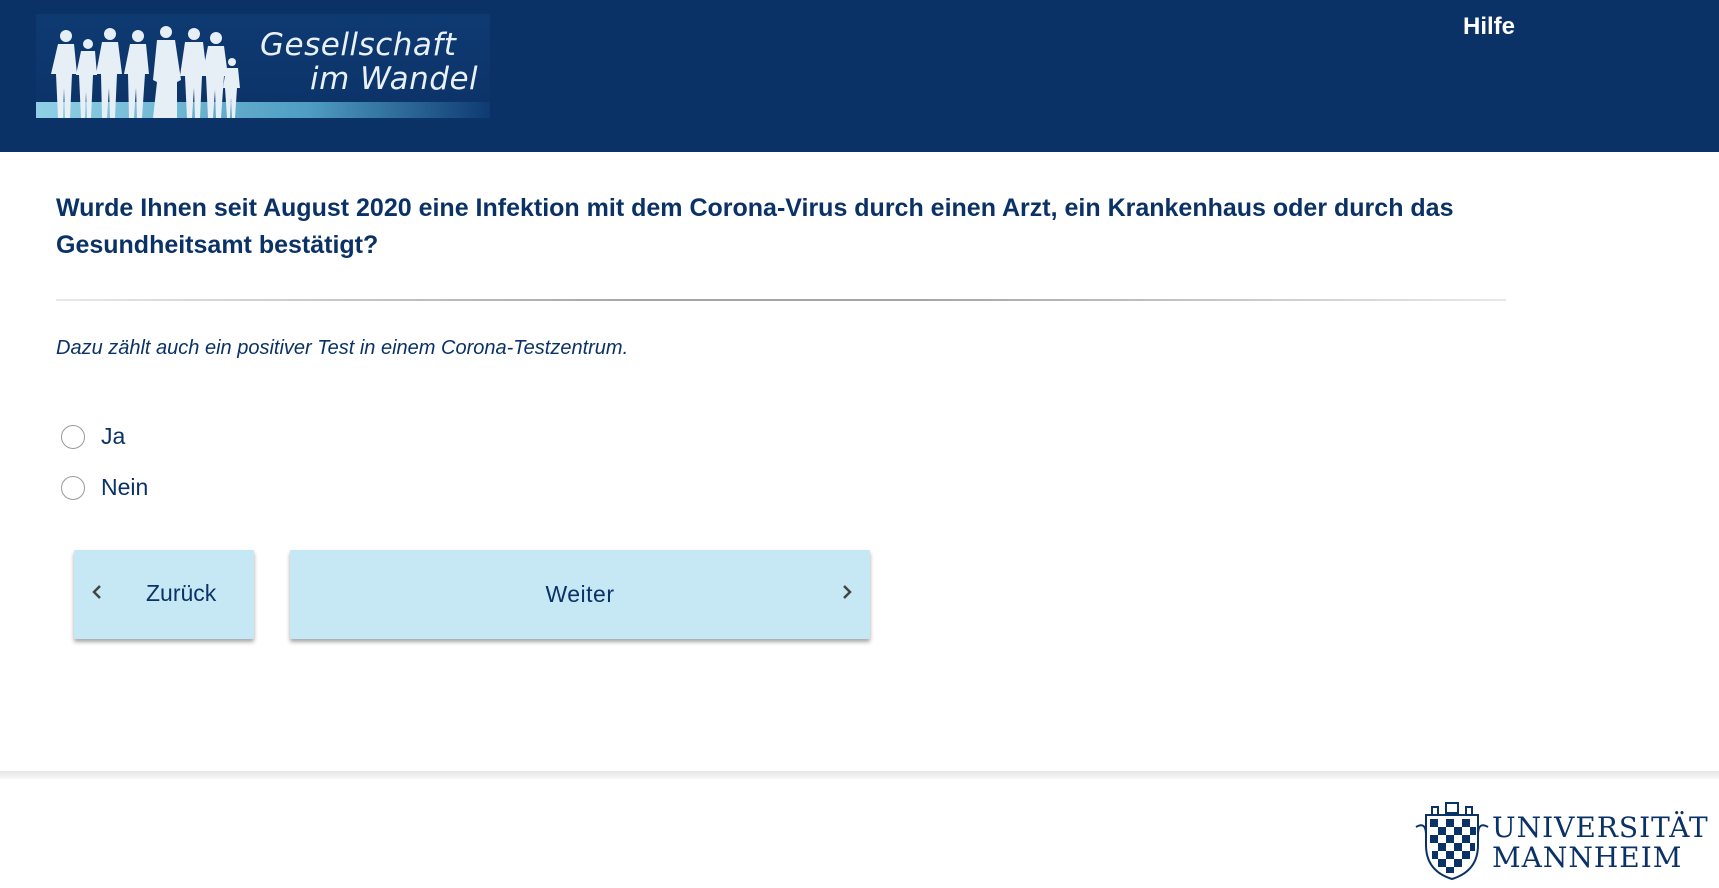  I want to click on university-logo: UNIVERSITÄT MANNHEIM, so click(1562, 840).